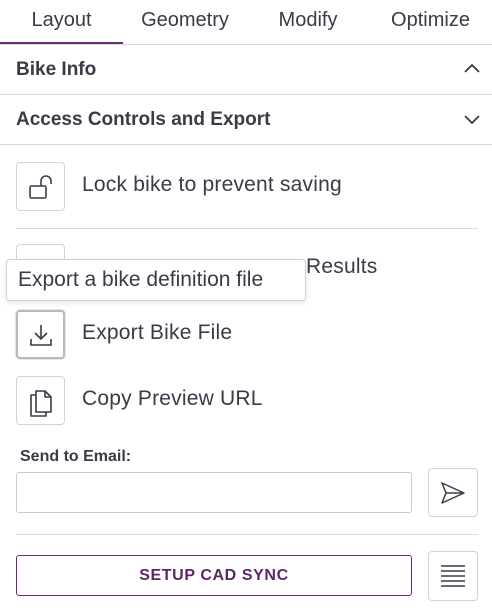 This screenshot has height=610, width=492. I want to click on export-tooltip: Export a bike definition file, so click(156, 280).